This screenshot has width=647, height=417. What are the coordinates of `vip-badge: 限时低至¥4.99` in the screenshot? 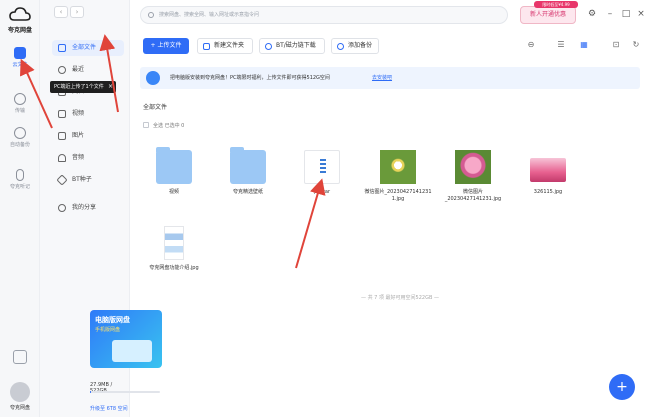 It's located at (556, 4).